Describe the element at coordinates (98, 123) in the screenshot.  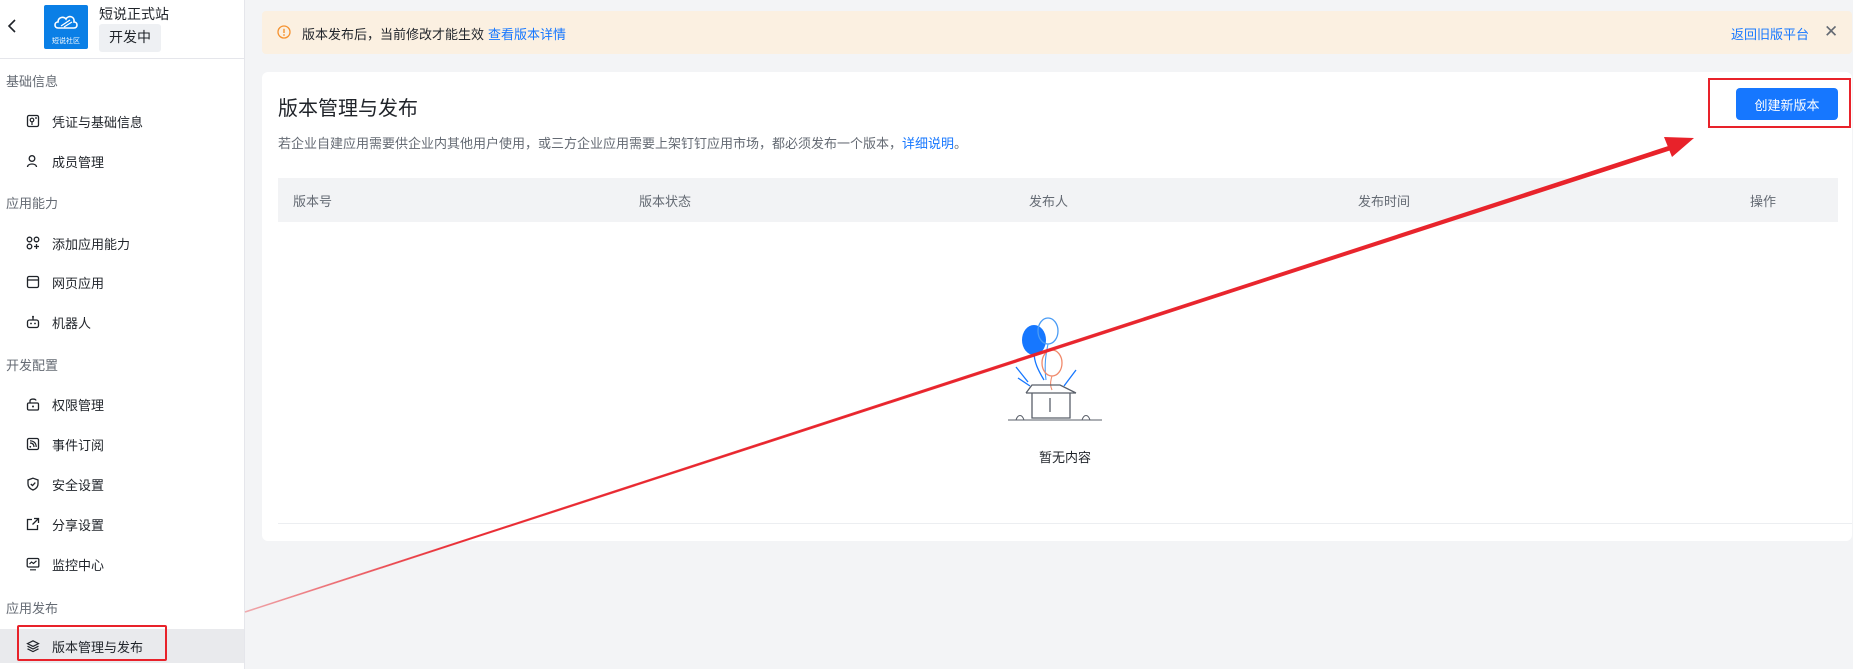
I see `sidebar-item-label: 凭证与基础信息` at that location.